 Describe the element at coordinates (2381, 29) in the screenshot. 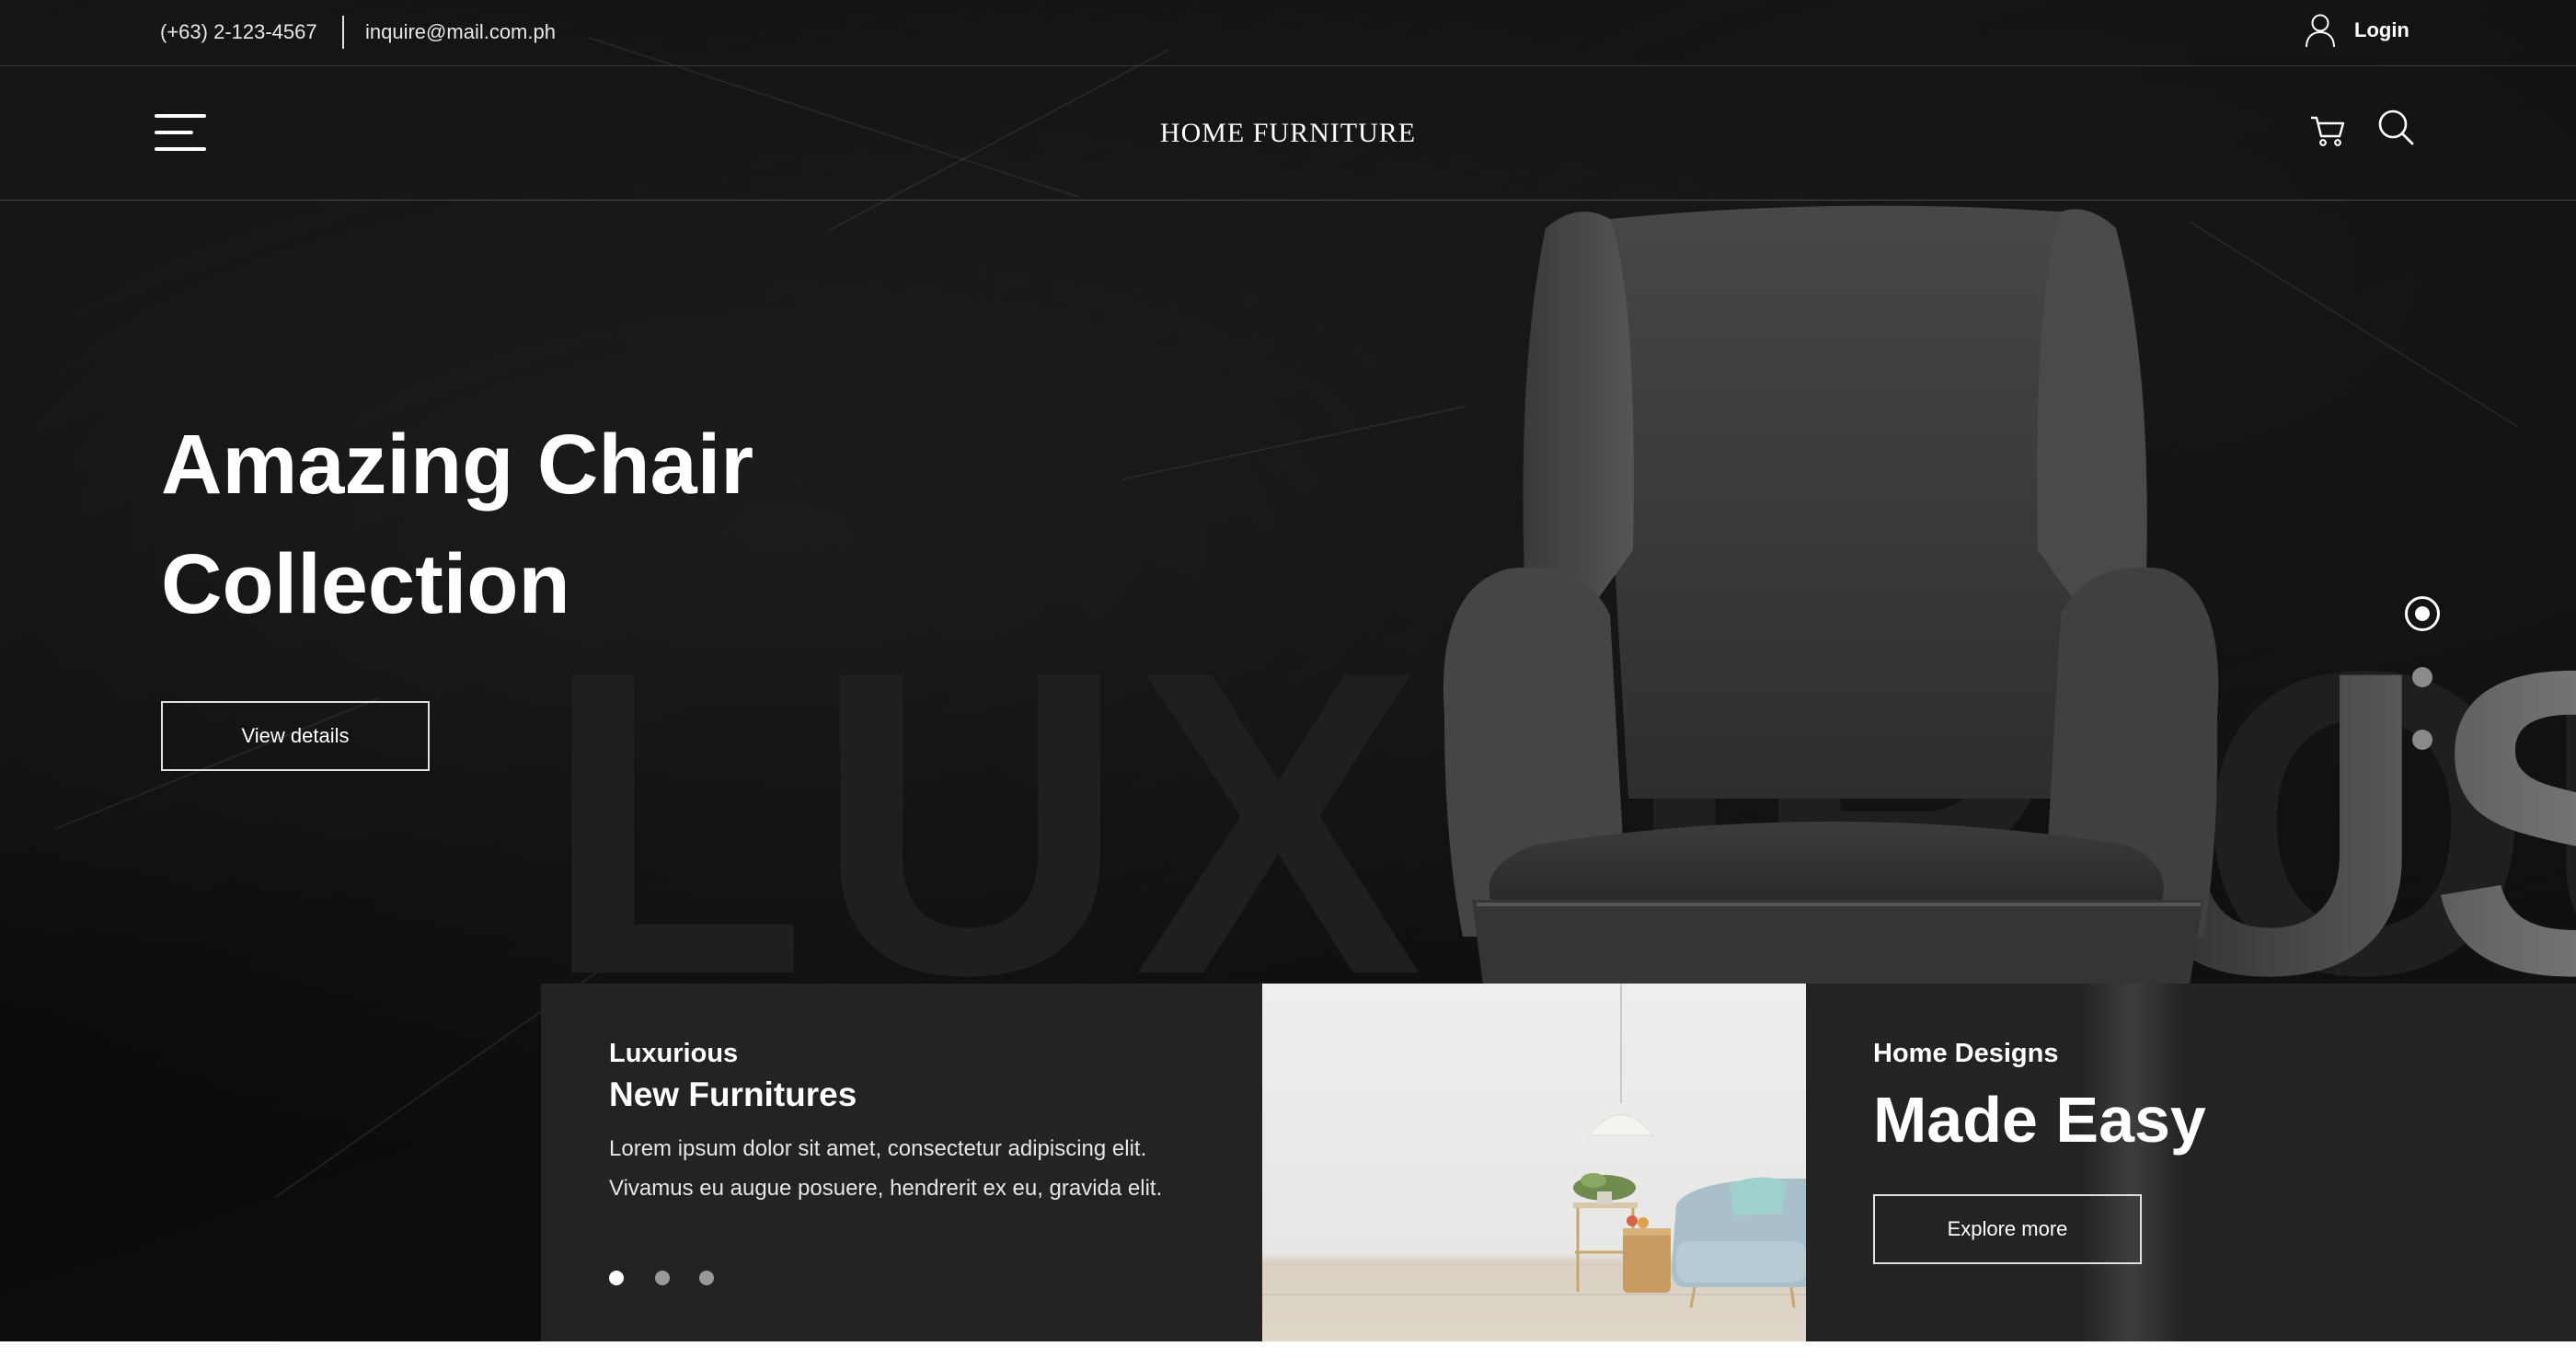

I see `login-label: Login` at that location.